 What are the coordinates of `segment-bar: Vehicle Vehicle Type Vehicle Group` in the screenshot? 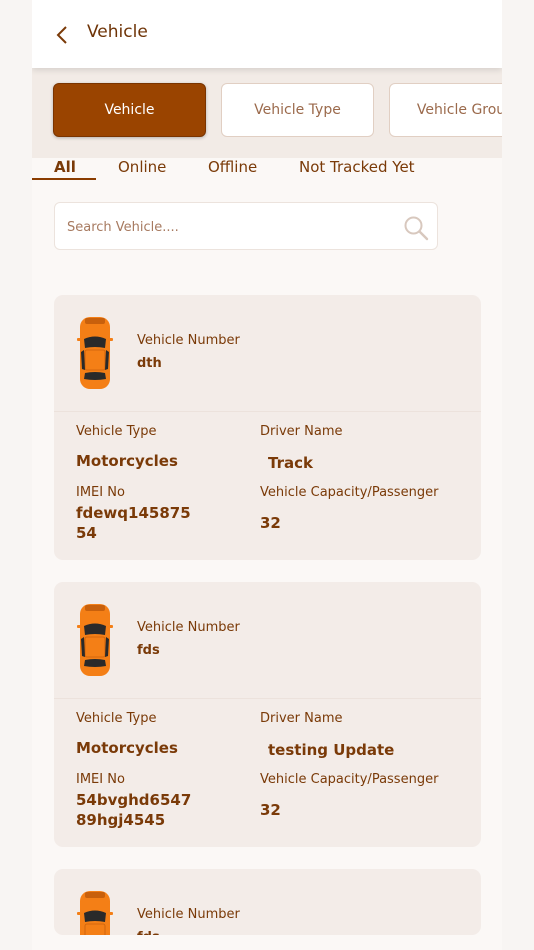 It's located at (267, 113).